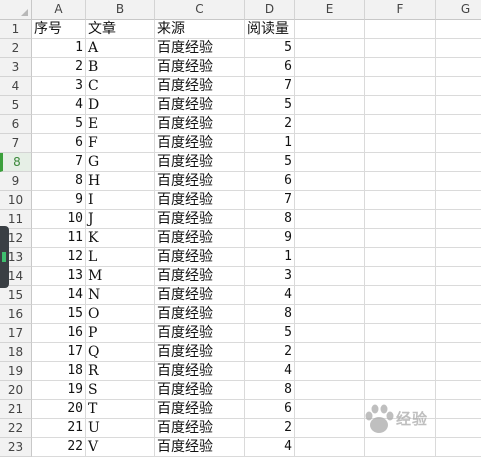 The image size is (481, 458). Describe the element at coordinates (16, 371) in the screenshot. I see `row-header-19: 19` at that location.